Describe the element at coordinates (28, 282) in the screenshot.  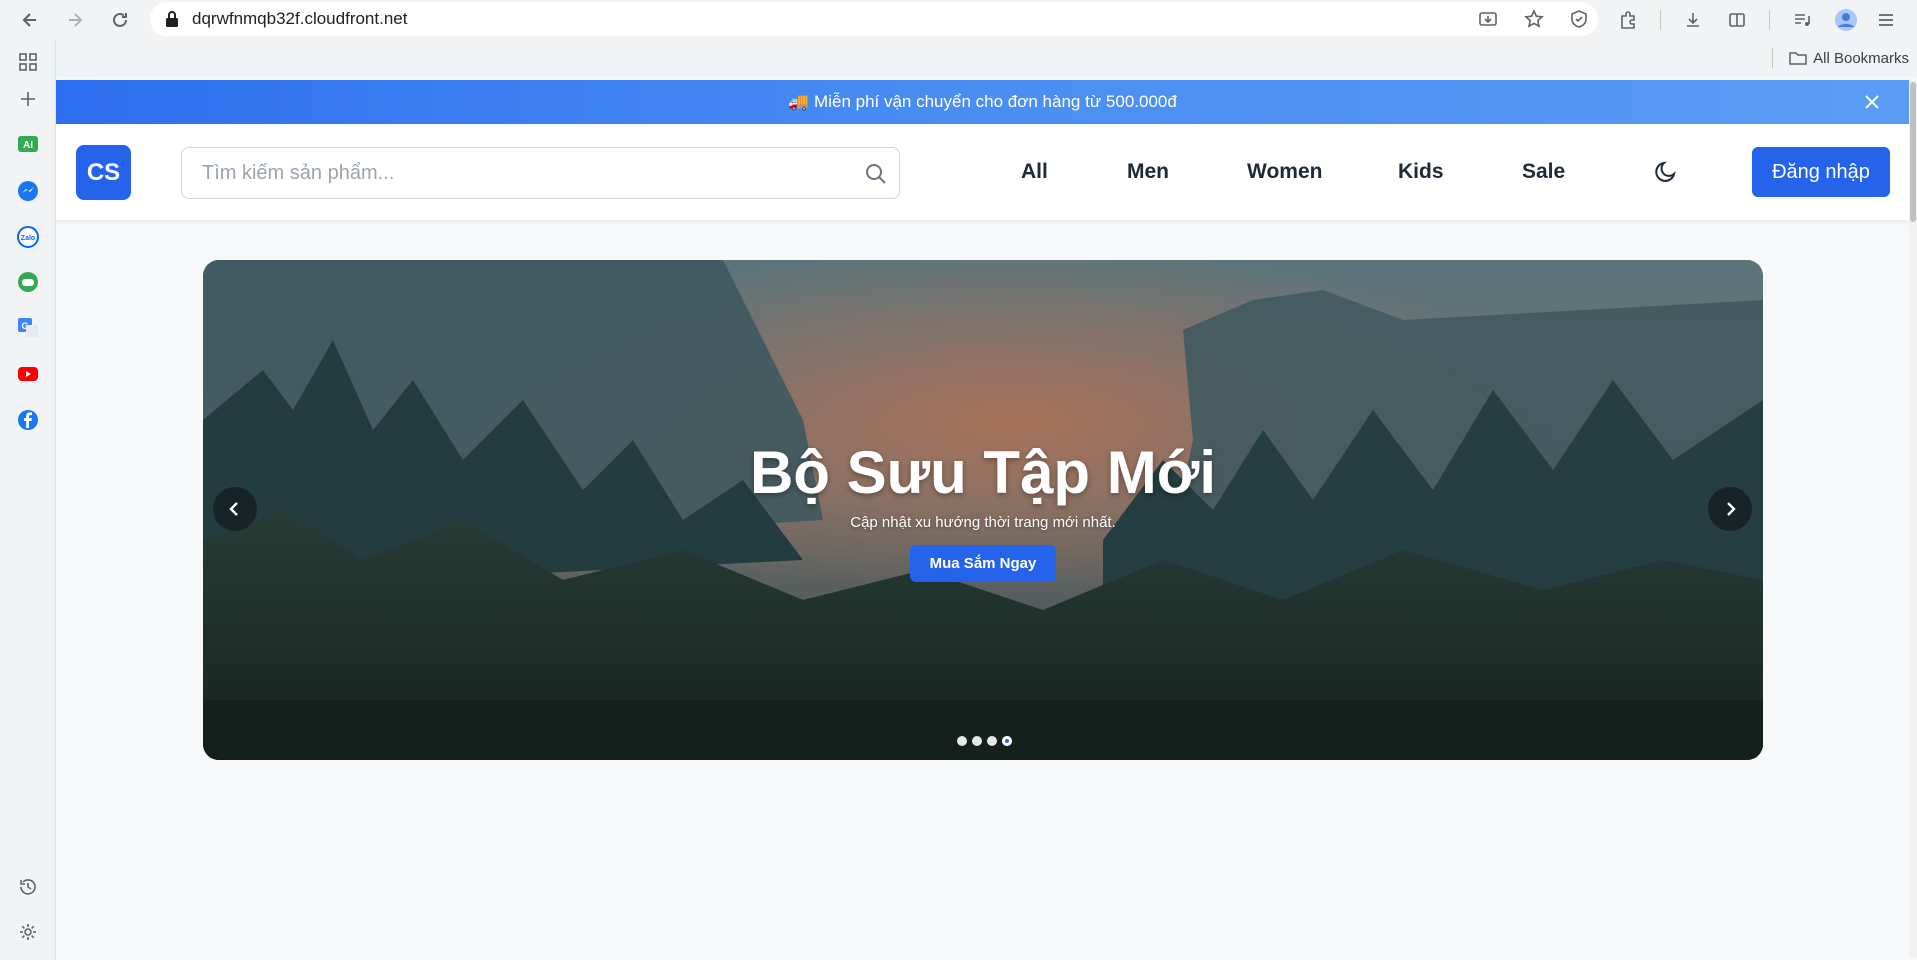
I see `games-icon` at that location.